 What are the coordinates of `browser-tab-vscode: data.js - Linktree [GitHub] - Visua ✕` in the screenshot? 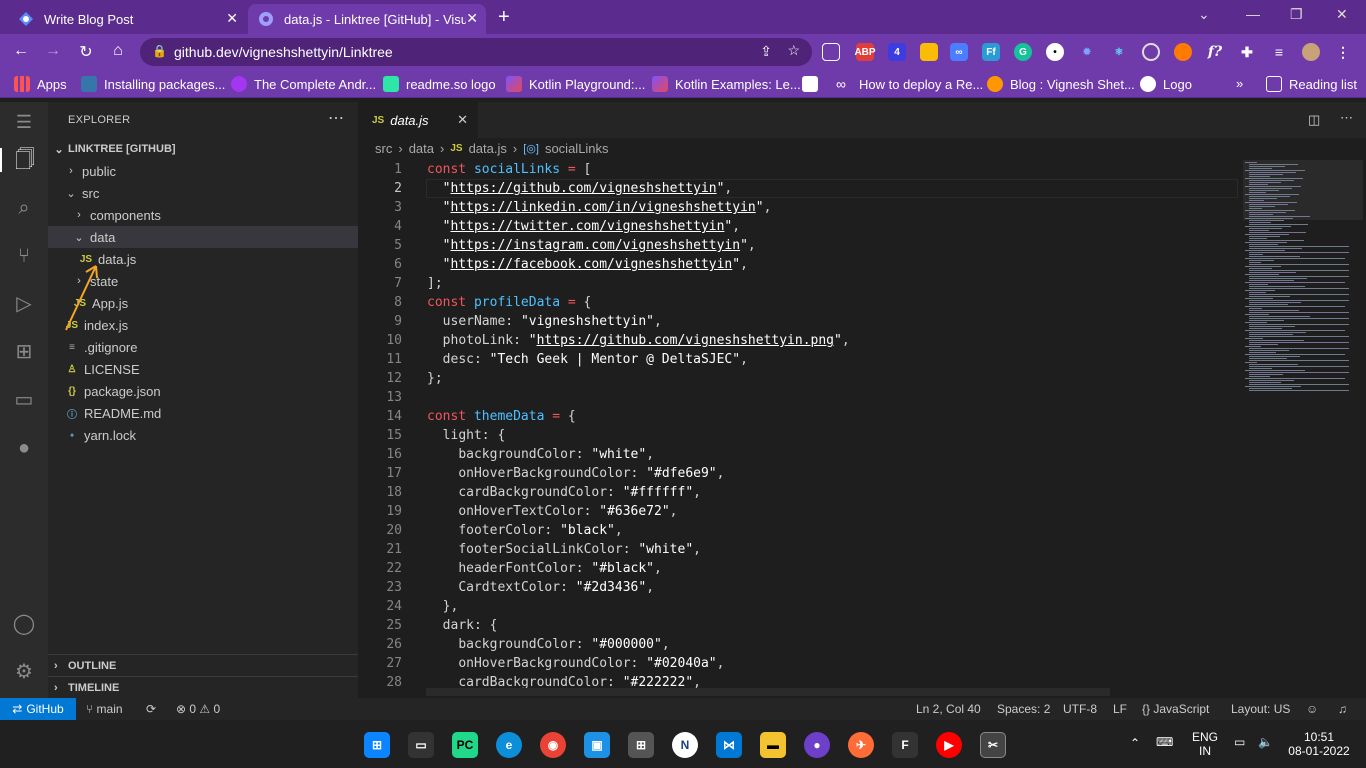 It's located at (367, 19).